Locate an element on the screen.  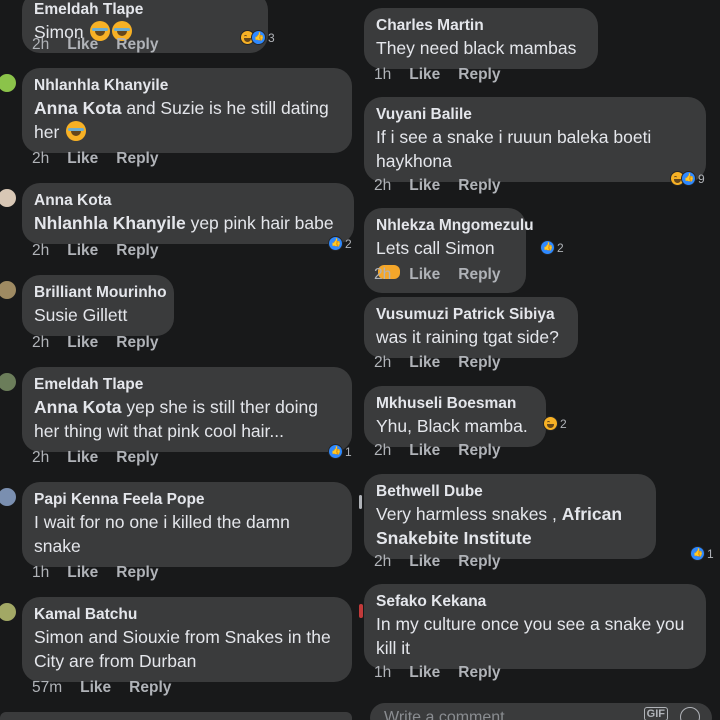
reaction-summary: 3 is located at coordinates (257, 37).